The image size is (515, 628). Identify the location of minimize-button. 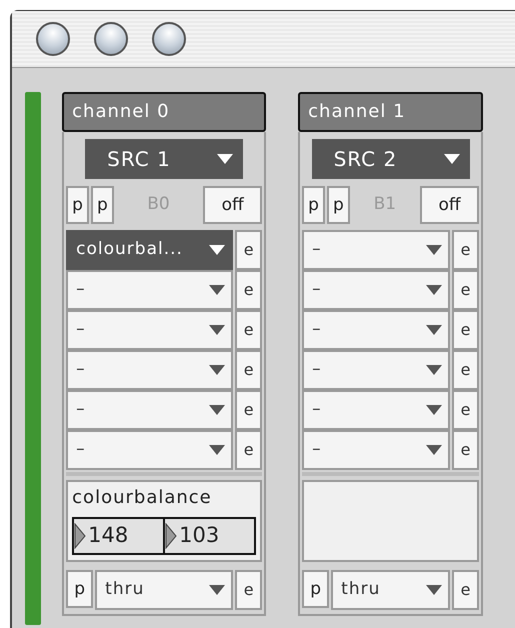
(111, 39).